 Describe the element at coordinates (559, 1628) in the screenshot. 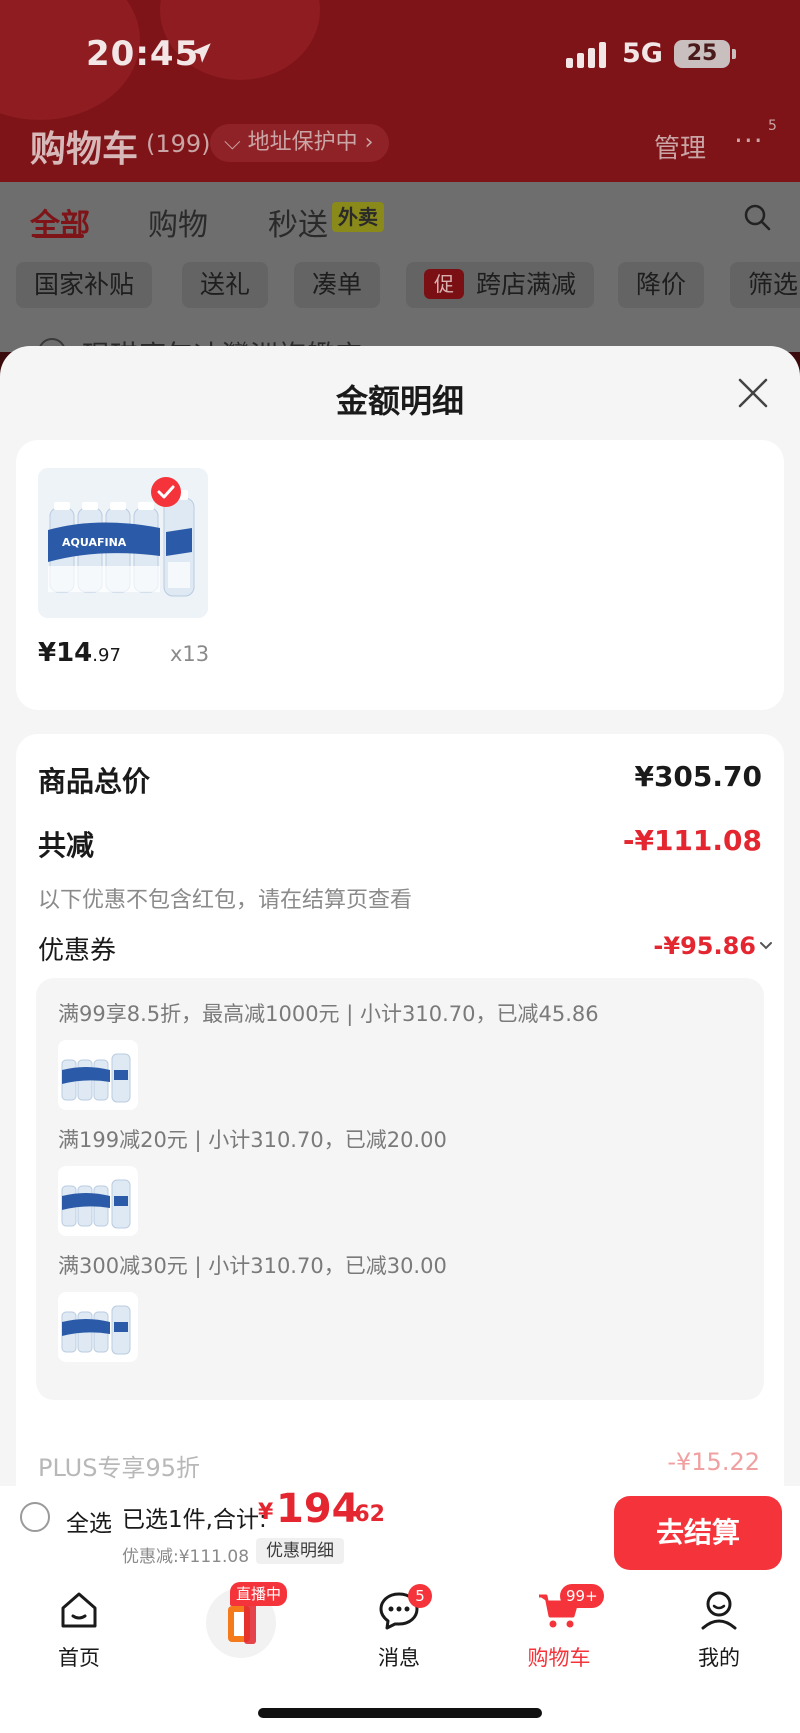

I see `tab-cart: 购物车 99+` at that location.